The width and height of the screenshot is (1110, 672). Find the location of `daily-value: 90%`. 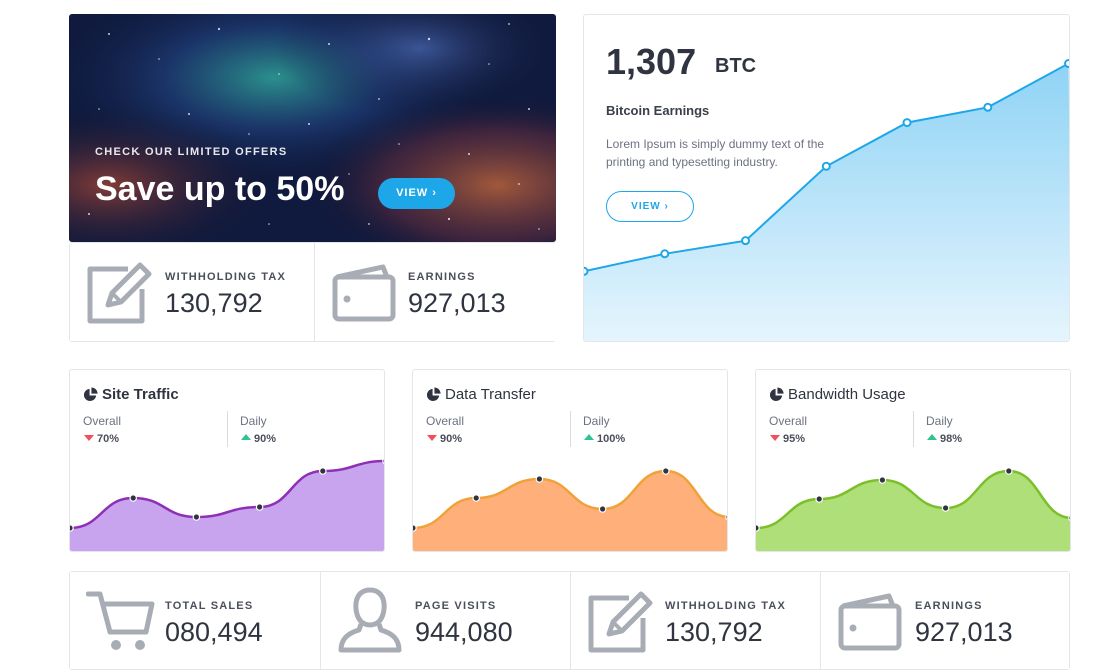

daily-value: 90% is located at coordinates (265, 439).